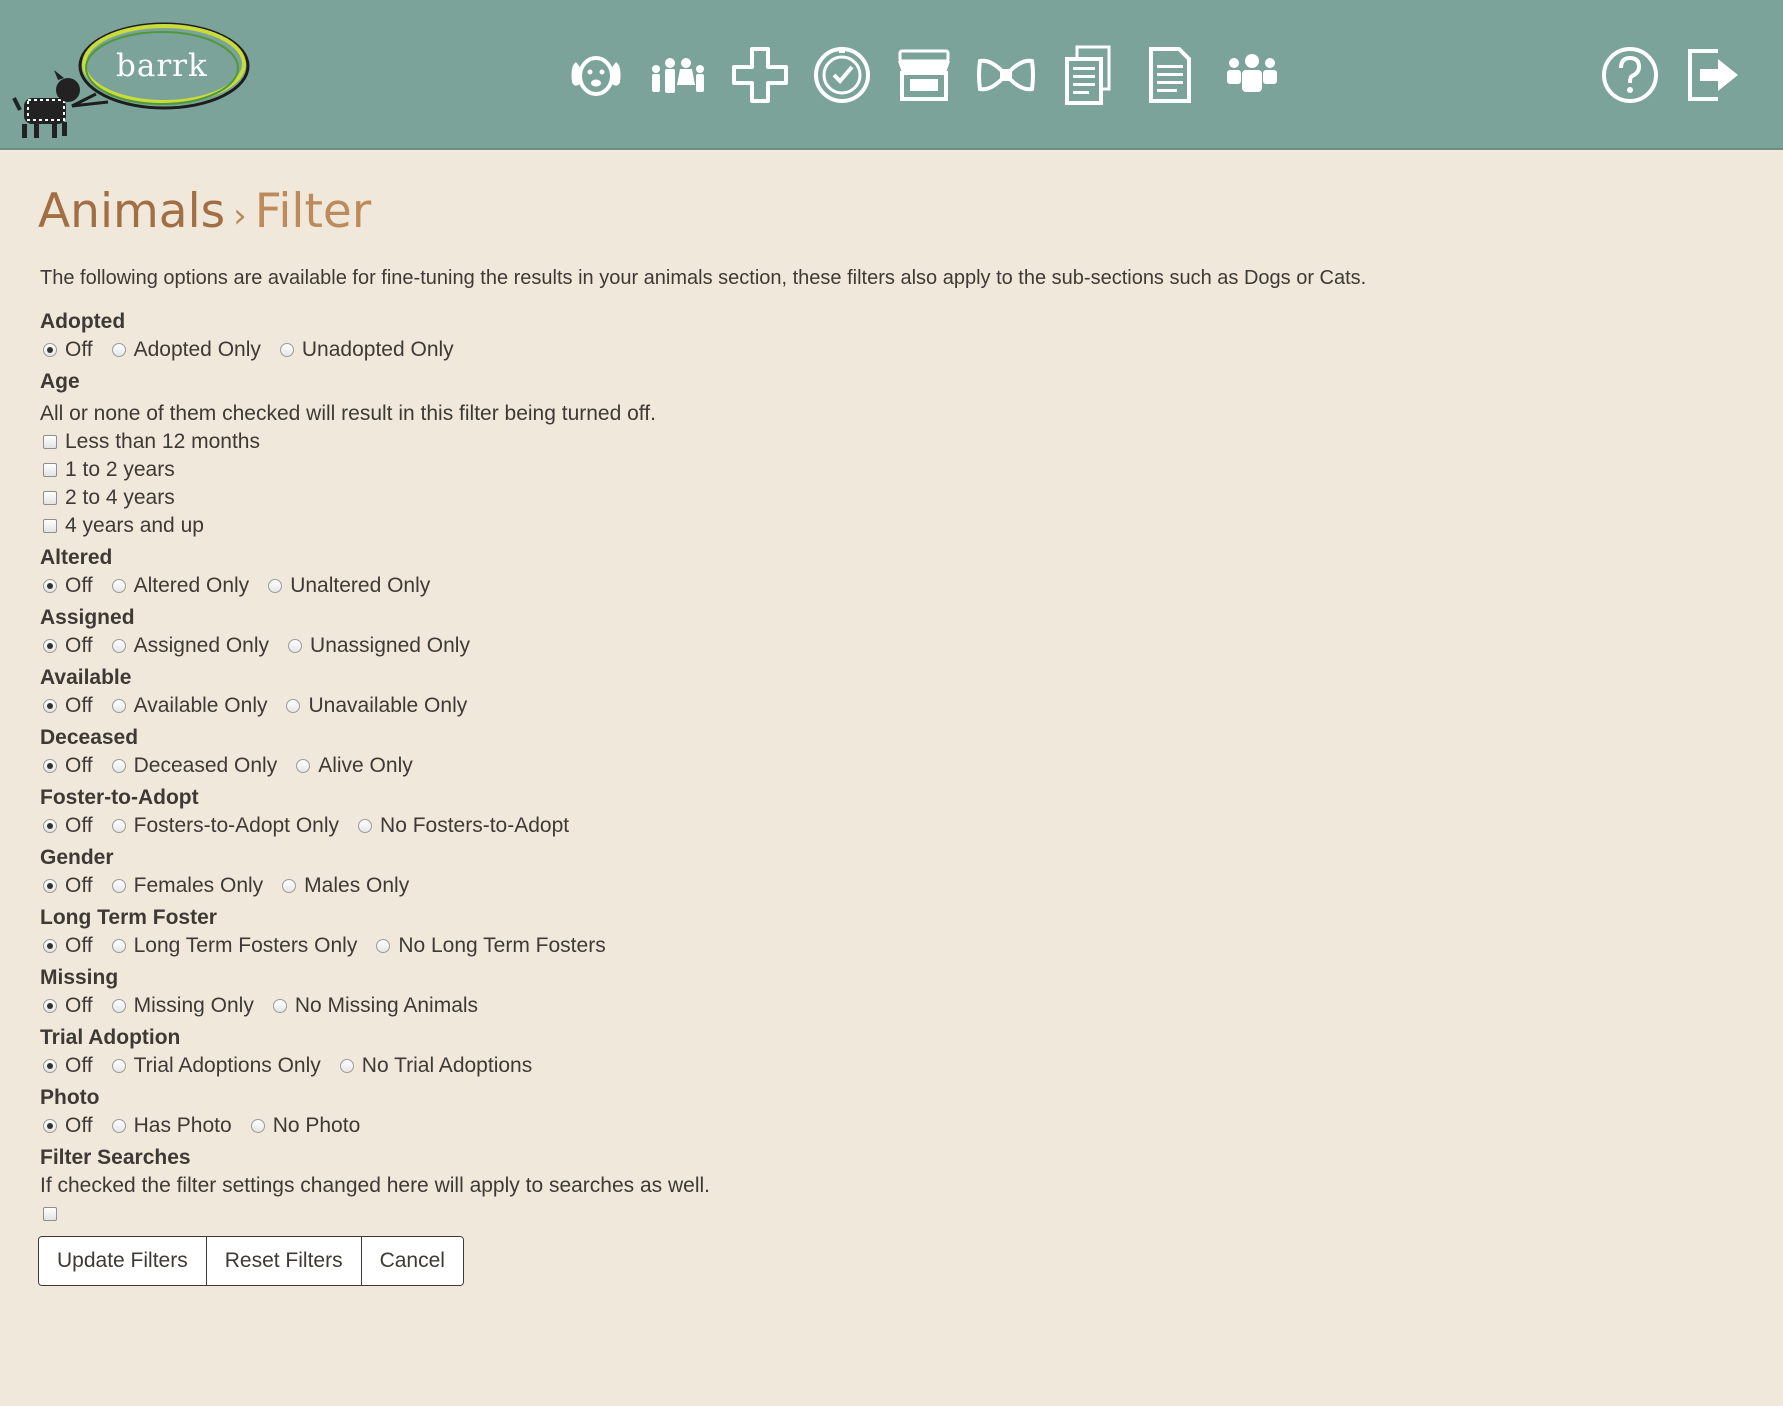  What do you see at coordinates (1006, 75) in the screenshot?
I see `bowtie-icon` at bounding box center [1006, 75].